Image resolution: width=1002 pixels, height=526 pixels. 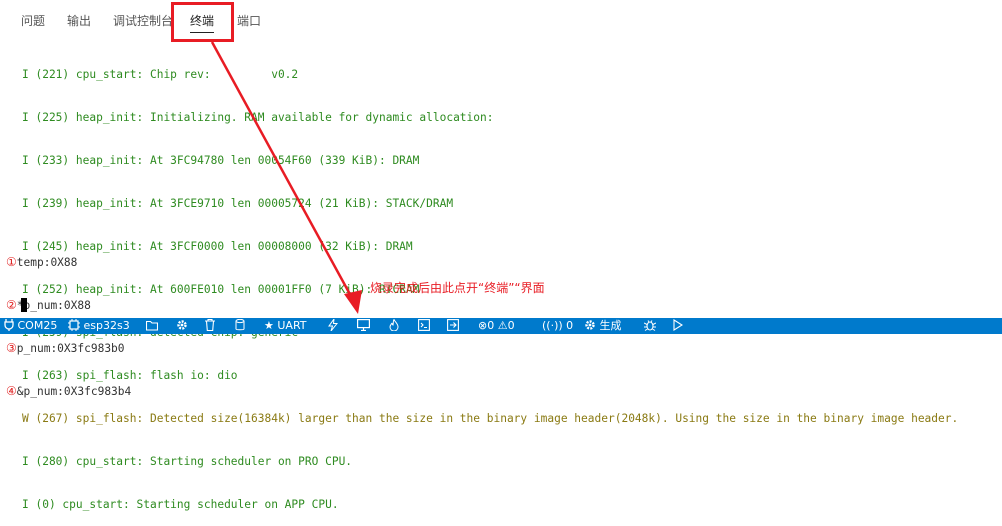 What do you see at coordinates (74, 391) in the screenshot?
I see `output-text: &p_num:0X3fc983b4` at bounding box center [74, 391].